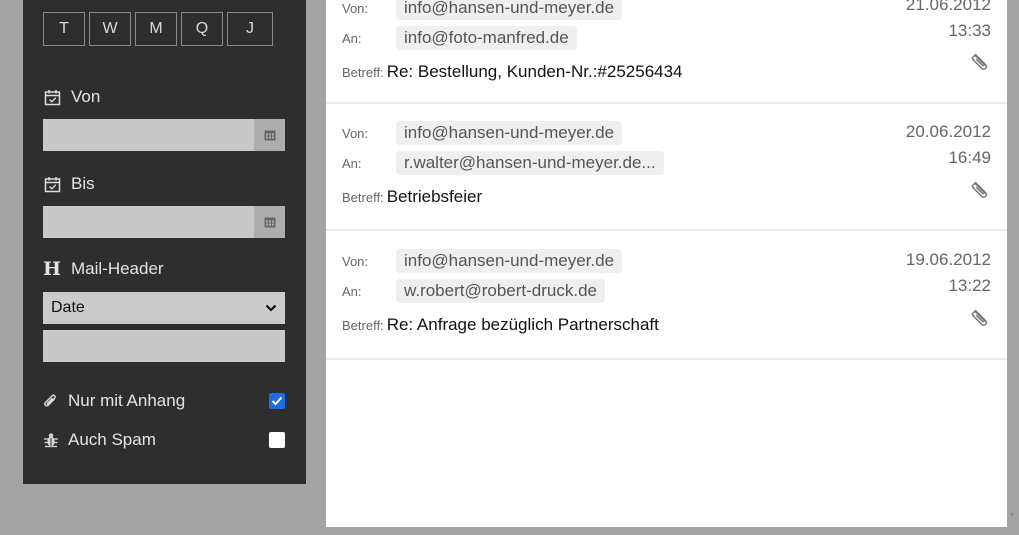 The height and width of the screenshot is (535, 1019). What do you see at coordinates (127, 400) in the screenshot?
I see `attachment-filter-label: Nur mit Anhang` at bounding box center [127, 400].